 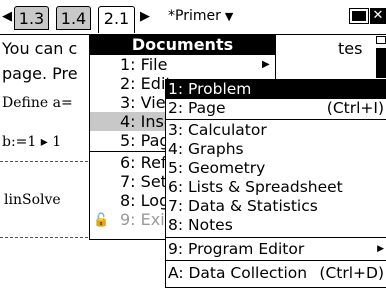 I want to click on define-statement: Define a=, so click(x=37, y=103).